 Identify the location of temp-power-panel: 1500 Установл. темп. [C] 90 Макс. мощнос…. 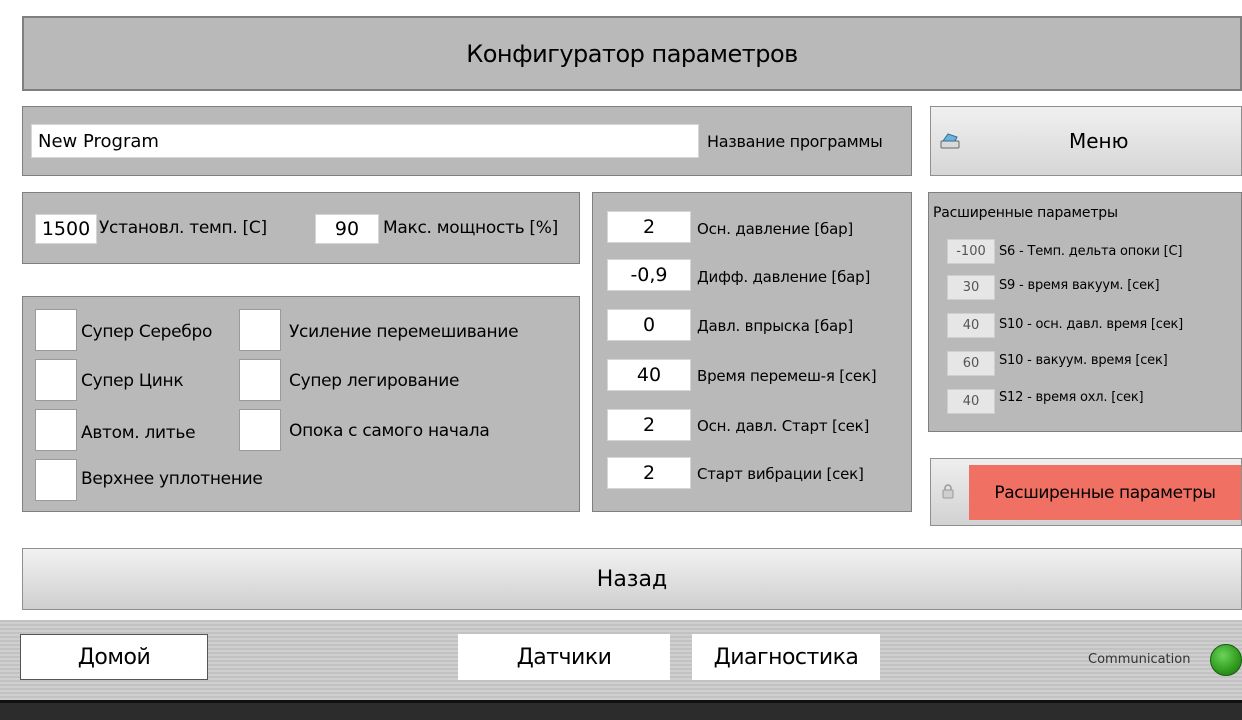
(301, 228).